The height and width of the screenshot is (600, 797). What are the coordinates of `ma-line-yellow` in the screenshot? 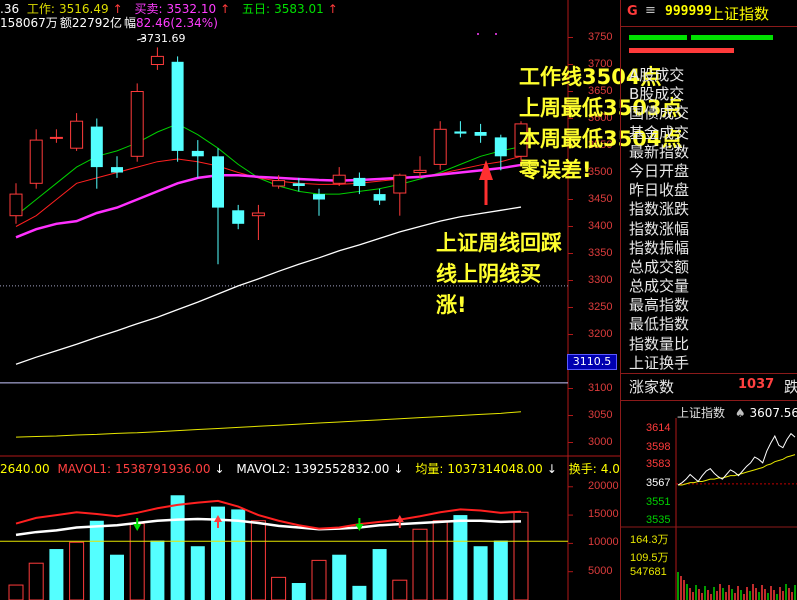 It's located at (268, 424).